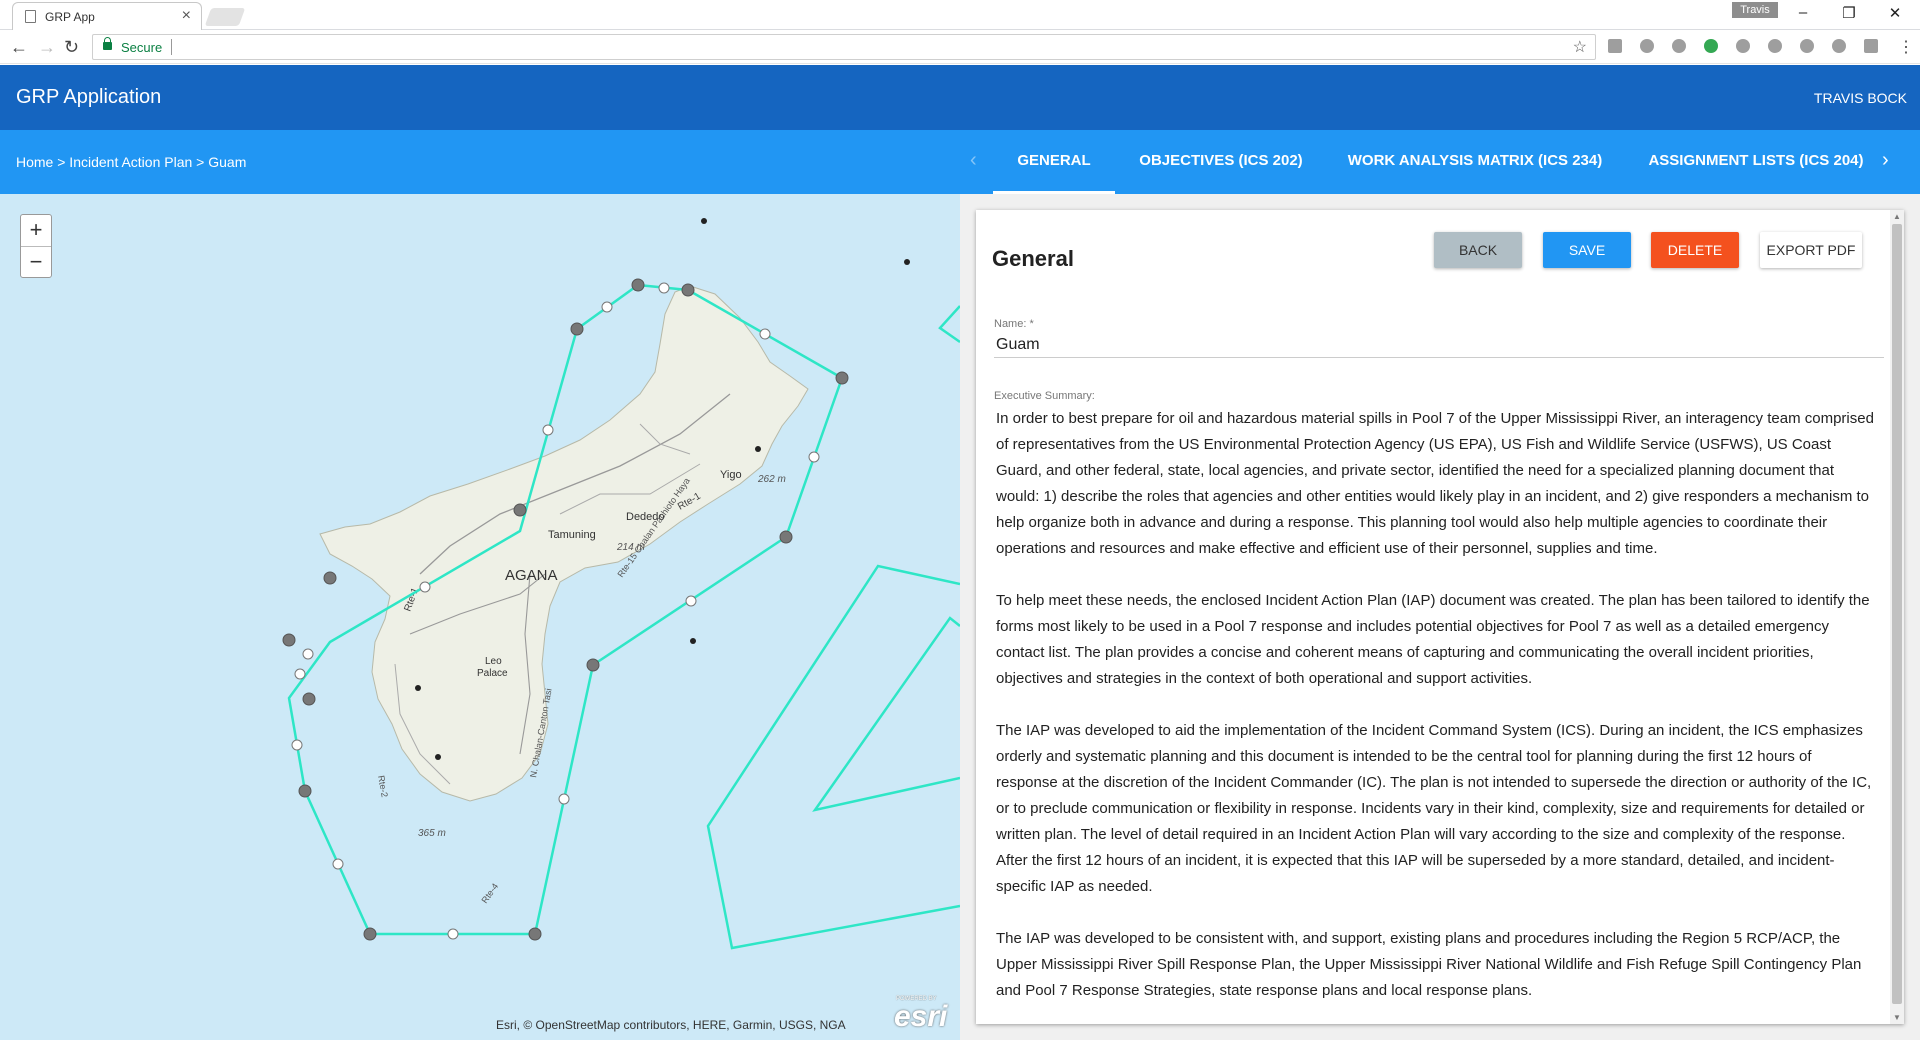 This screenshot has width=1920, height=1040. Describe the element at coordinates (1906, 47) in the screenshot. I see `menu-icon: ⋮` at that location.